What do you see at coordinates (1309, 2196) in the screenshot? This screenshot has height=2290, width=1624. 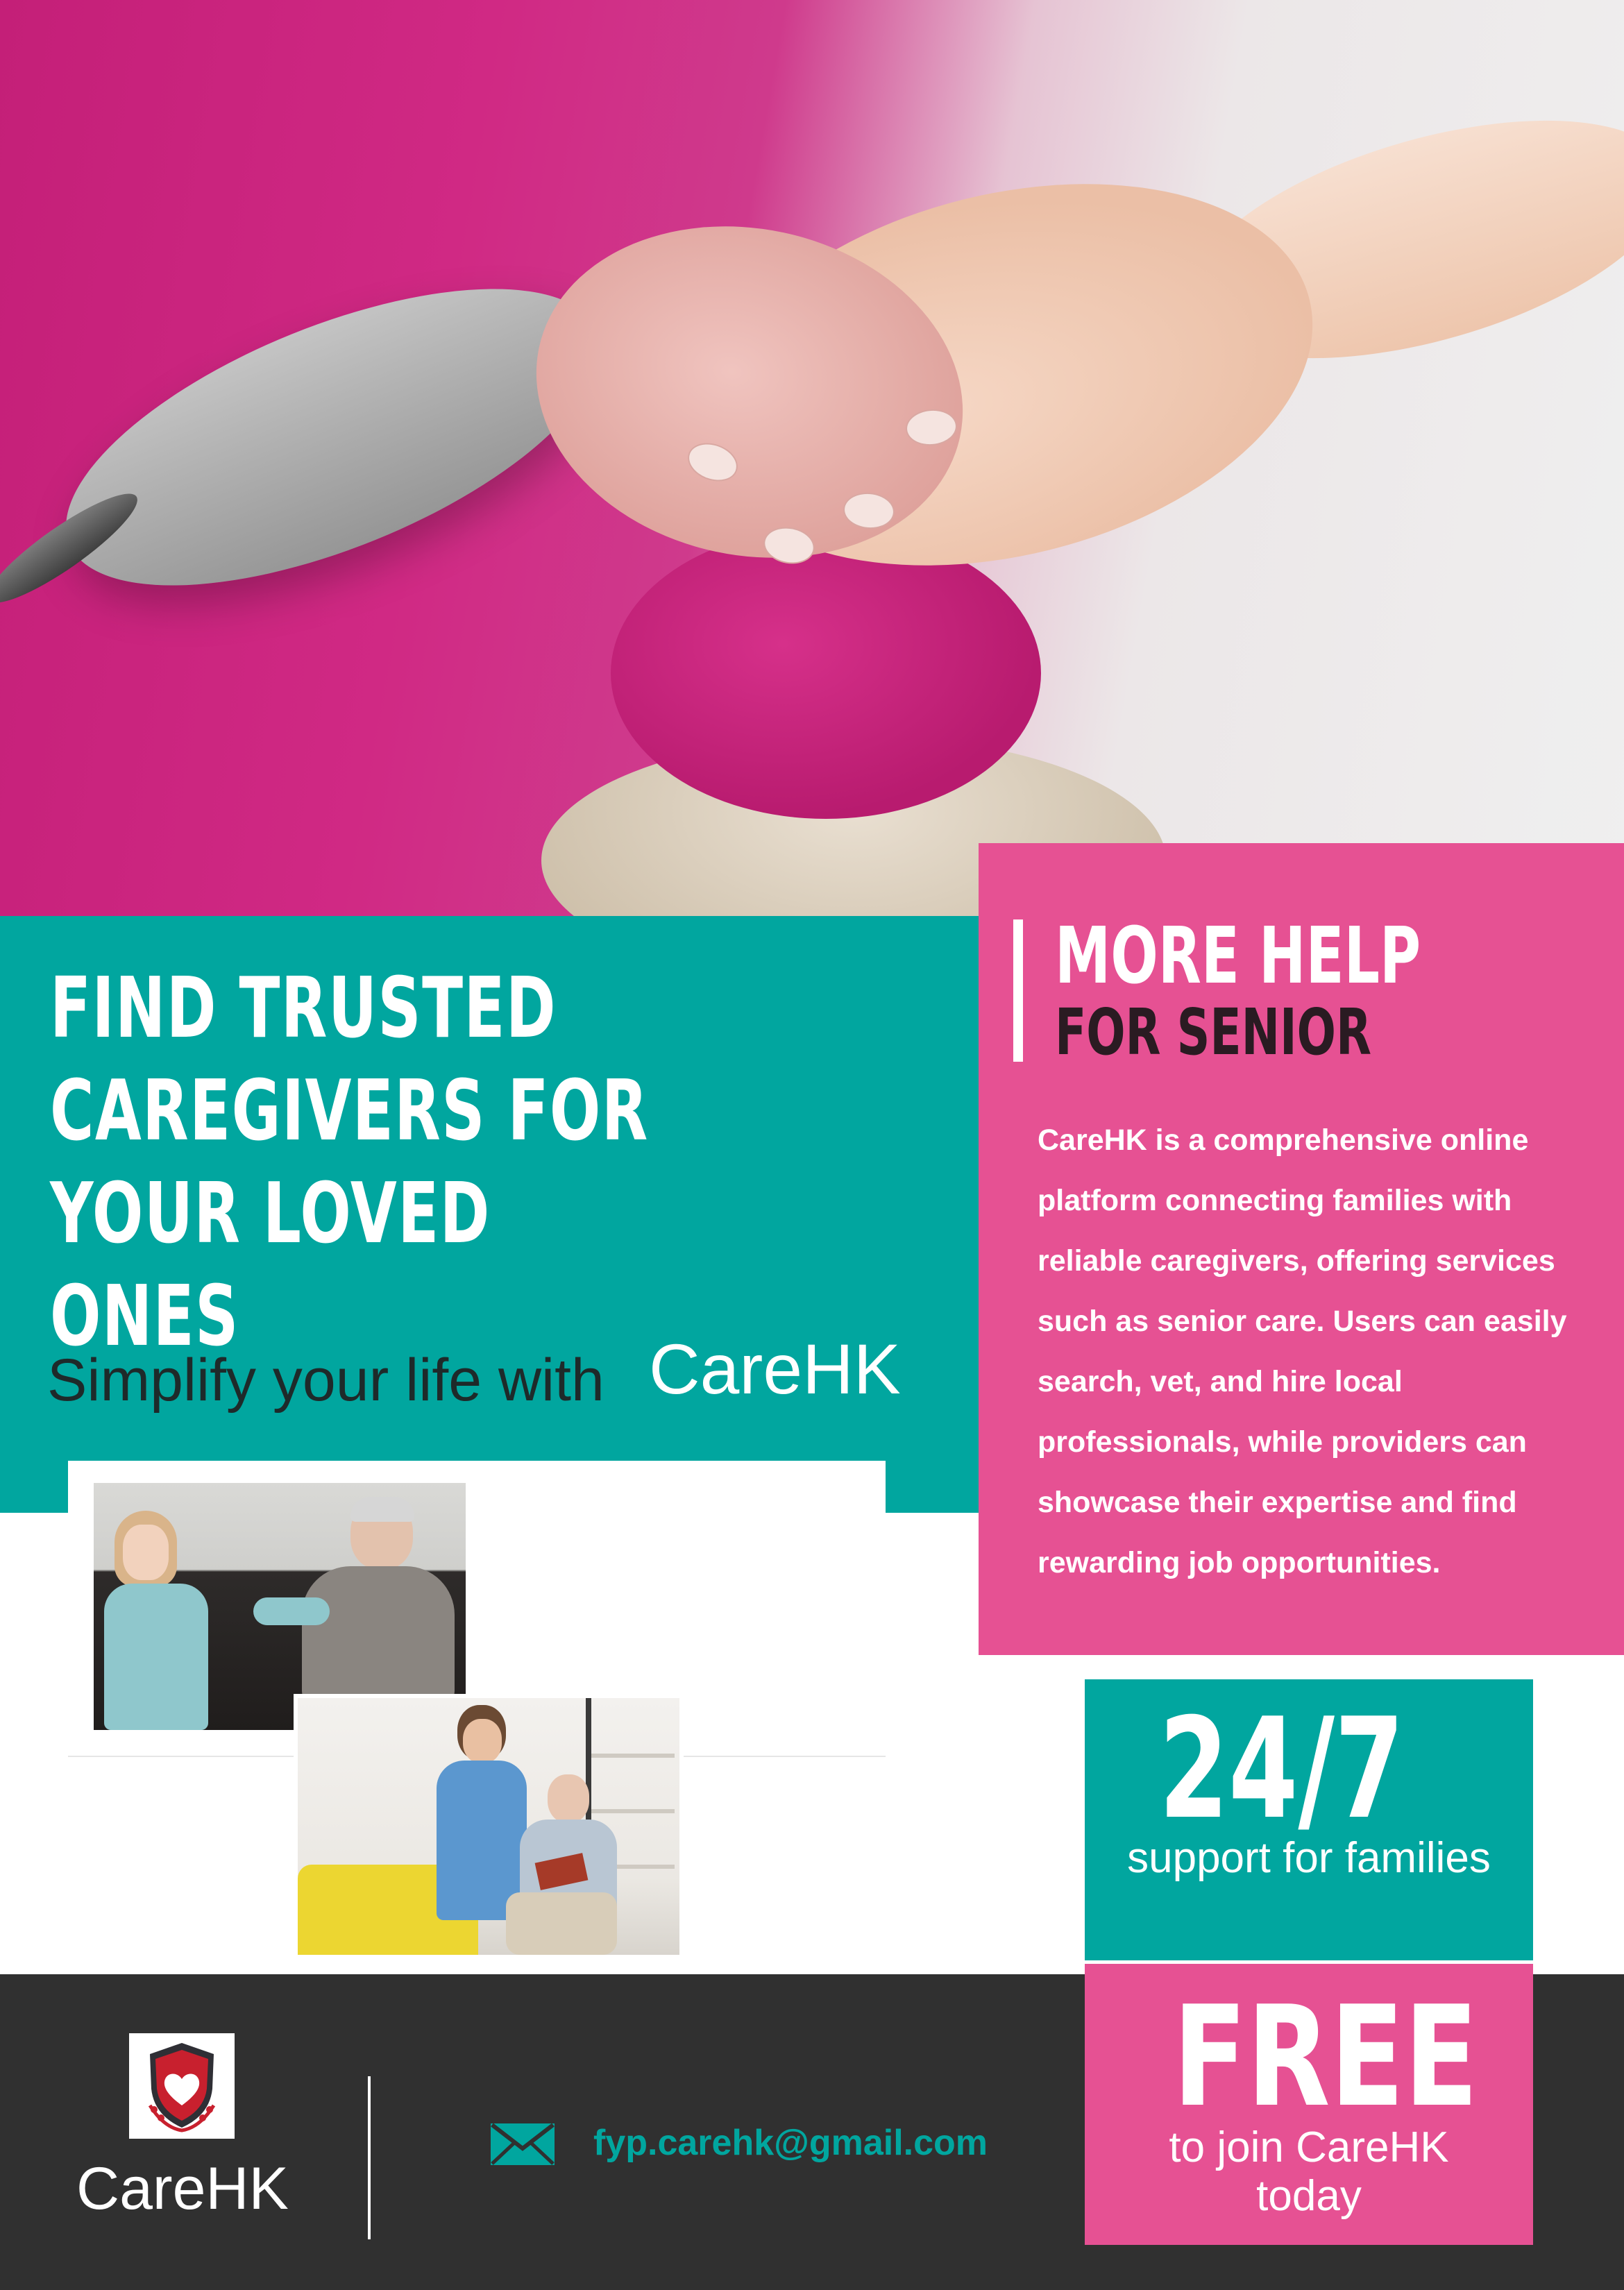 I see `stat-free-label-line-2: today` at bounding box center [1309, 2196].